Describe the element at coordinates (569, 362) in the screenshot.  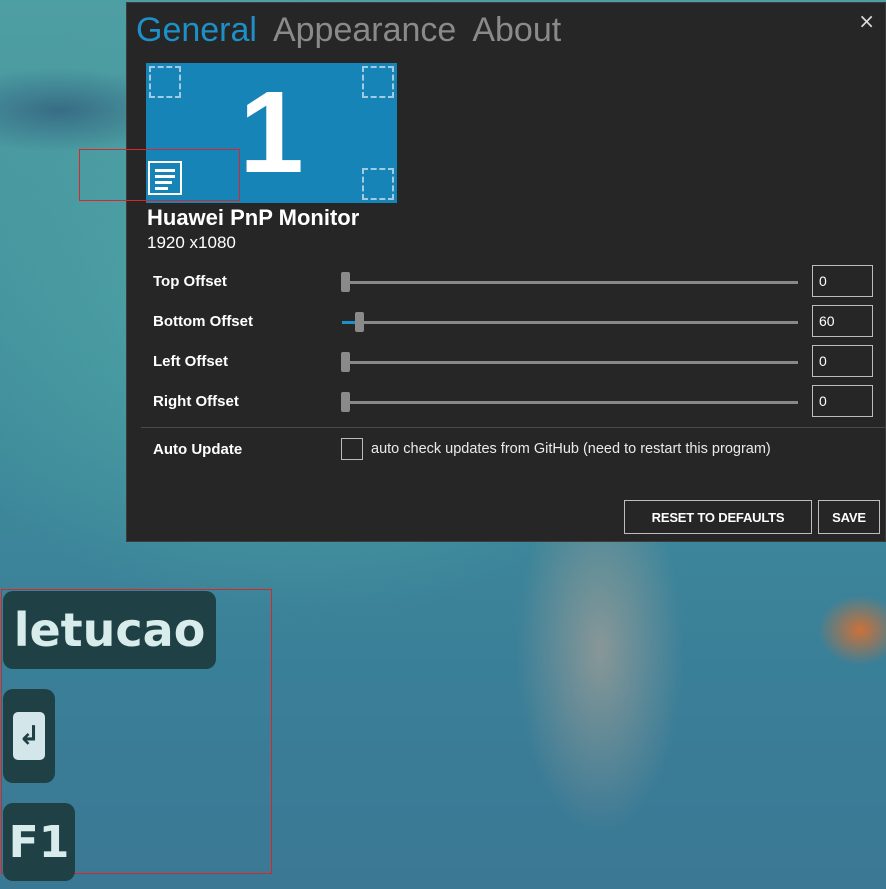
I see `left-offset-slider` at that location.